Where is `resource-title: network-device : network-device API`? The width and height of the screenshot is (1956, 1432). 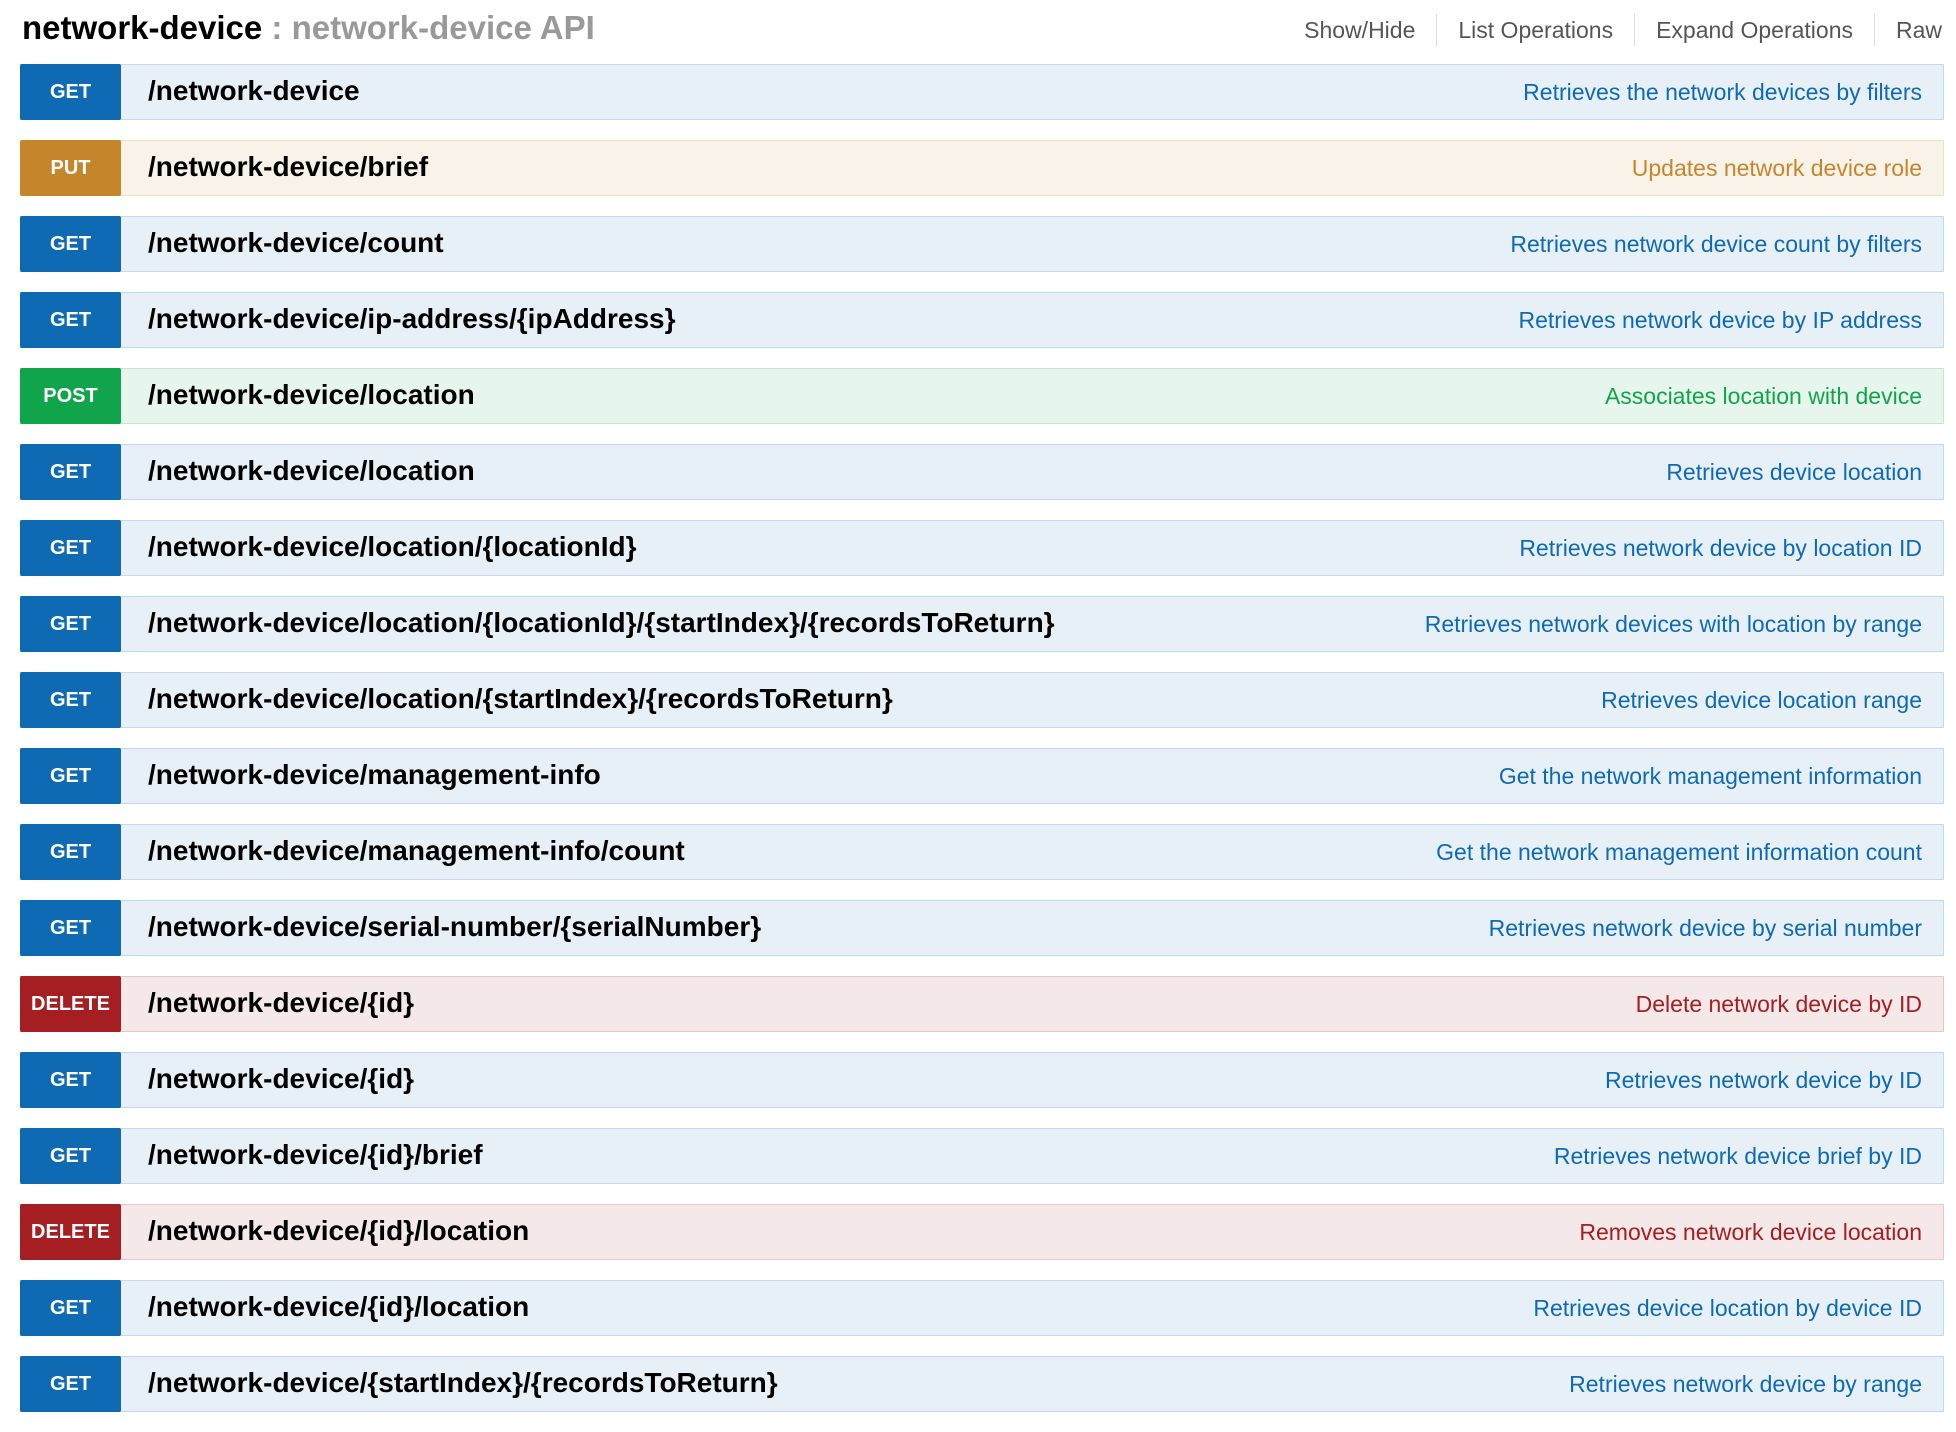 resource-title: network-device : network-device API is located at coordinates (308, 28).